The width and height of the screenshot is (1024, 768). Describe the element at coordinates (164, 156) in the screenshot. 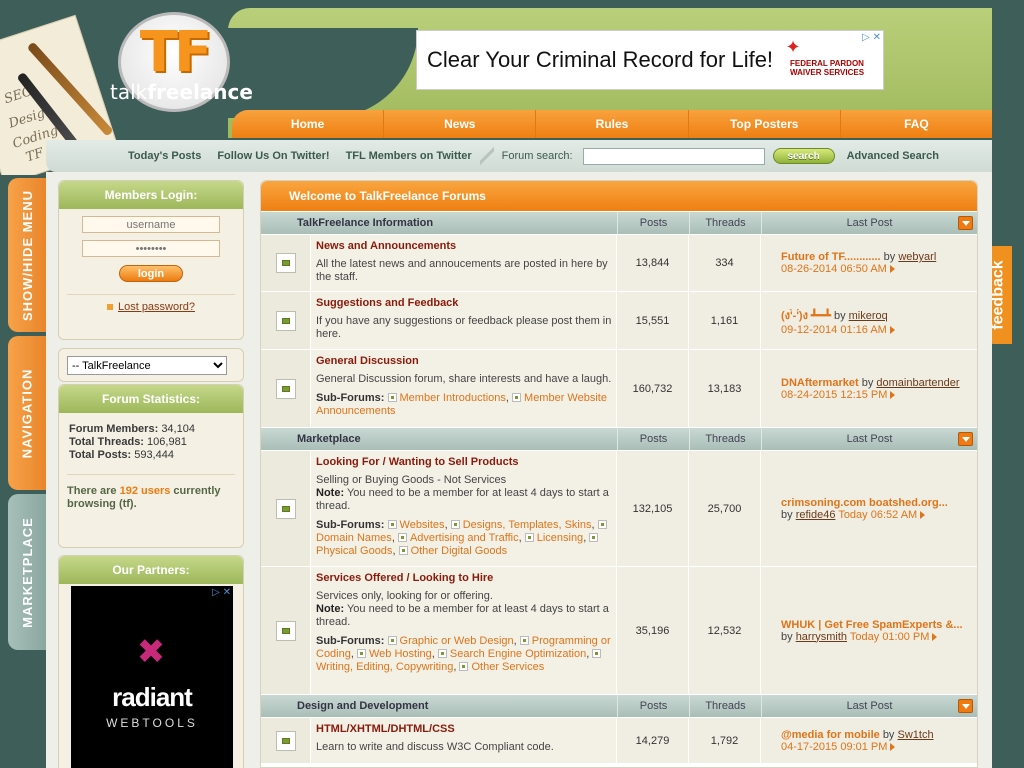

I see `todays-posts-link: Today's Posts` at that location.